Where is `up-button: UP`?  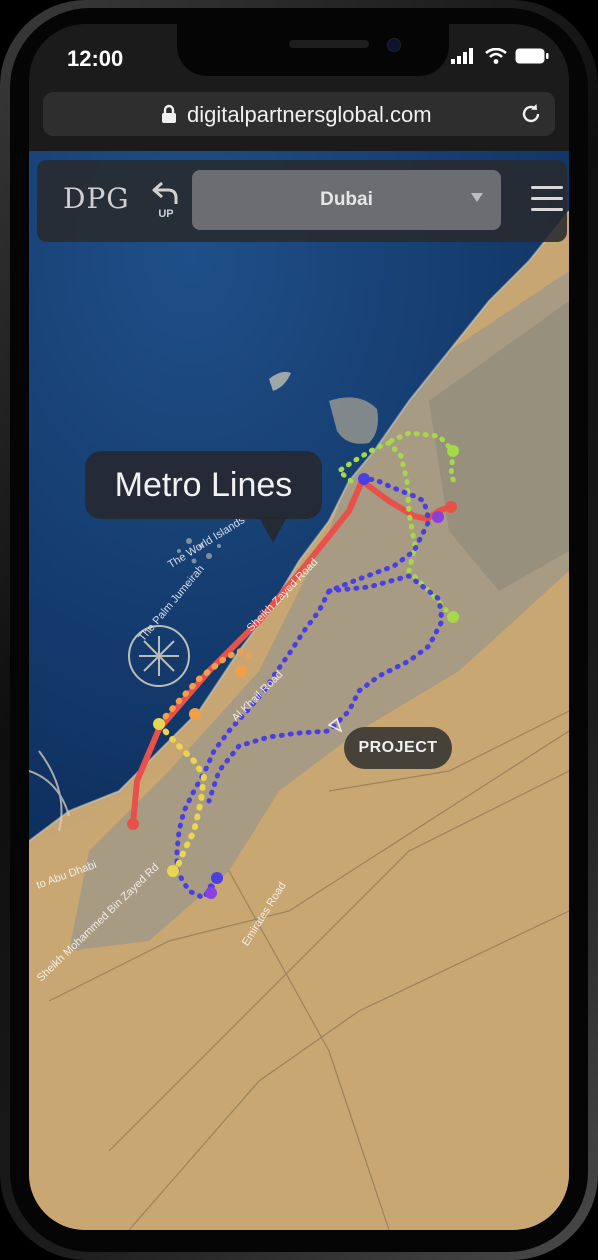
up-button: UP is located at coordinates (166, 202).